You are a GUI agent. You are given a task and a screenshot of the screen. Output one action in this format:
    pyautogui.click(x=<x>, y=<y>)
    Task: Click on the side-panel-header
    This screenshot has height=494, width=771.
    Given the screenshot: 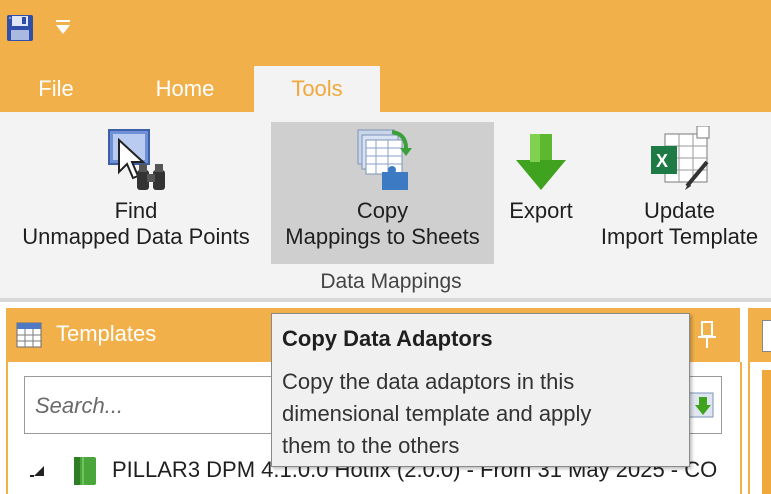 What is the action you would take?
    pyautogui.click(x=759, y=335)
    